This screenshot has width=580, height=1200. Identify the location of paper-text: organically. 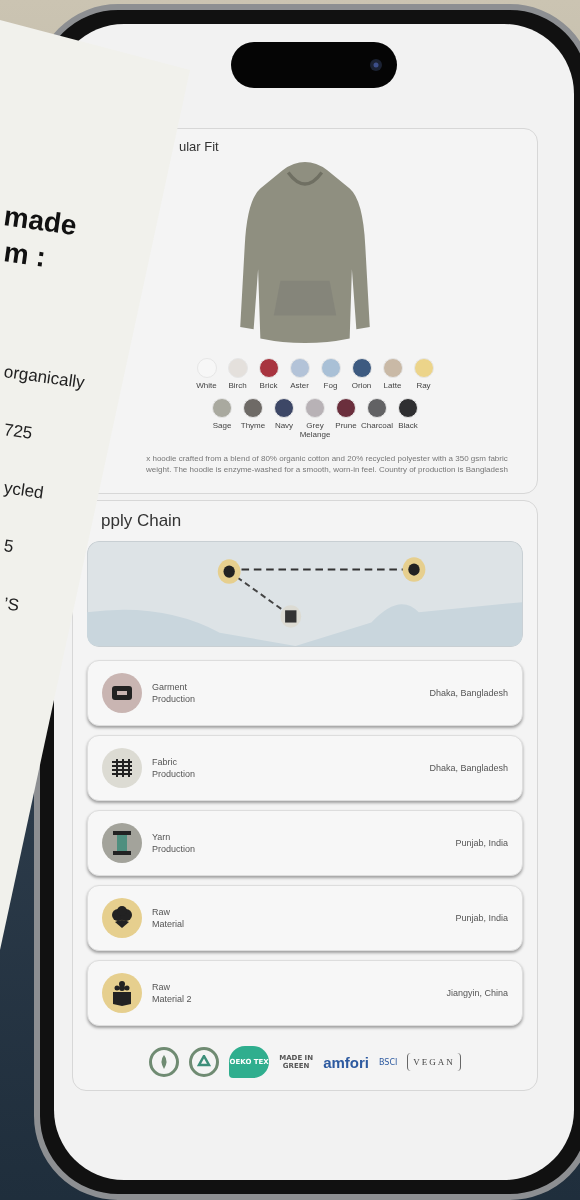
(44, 378).